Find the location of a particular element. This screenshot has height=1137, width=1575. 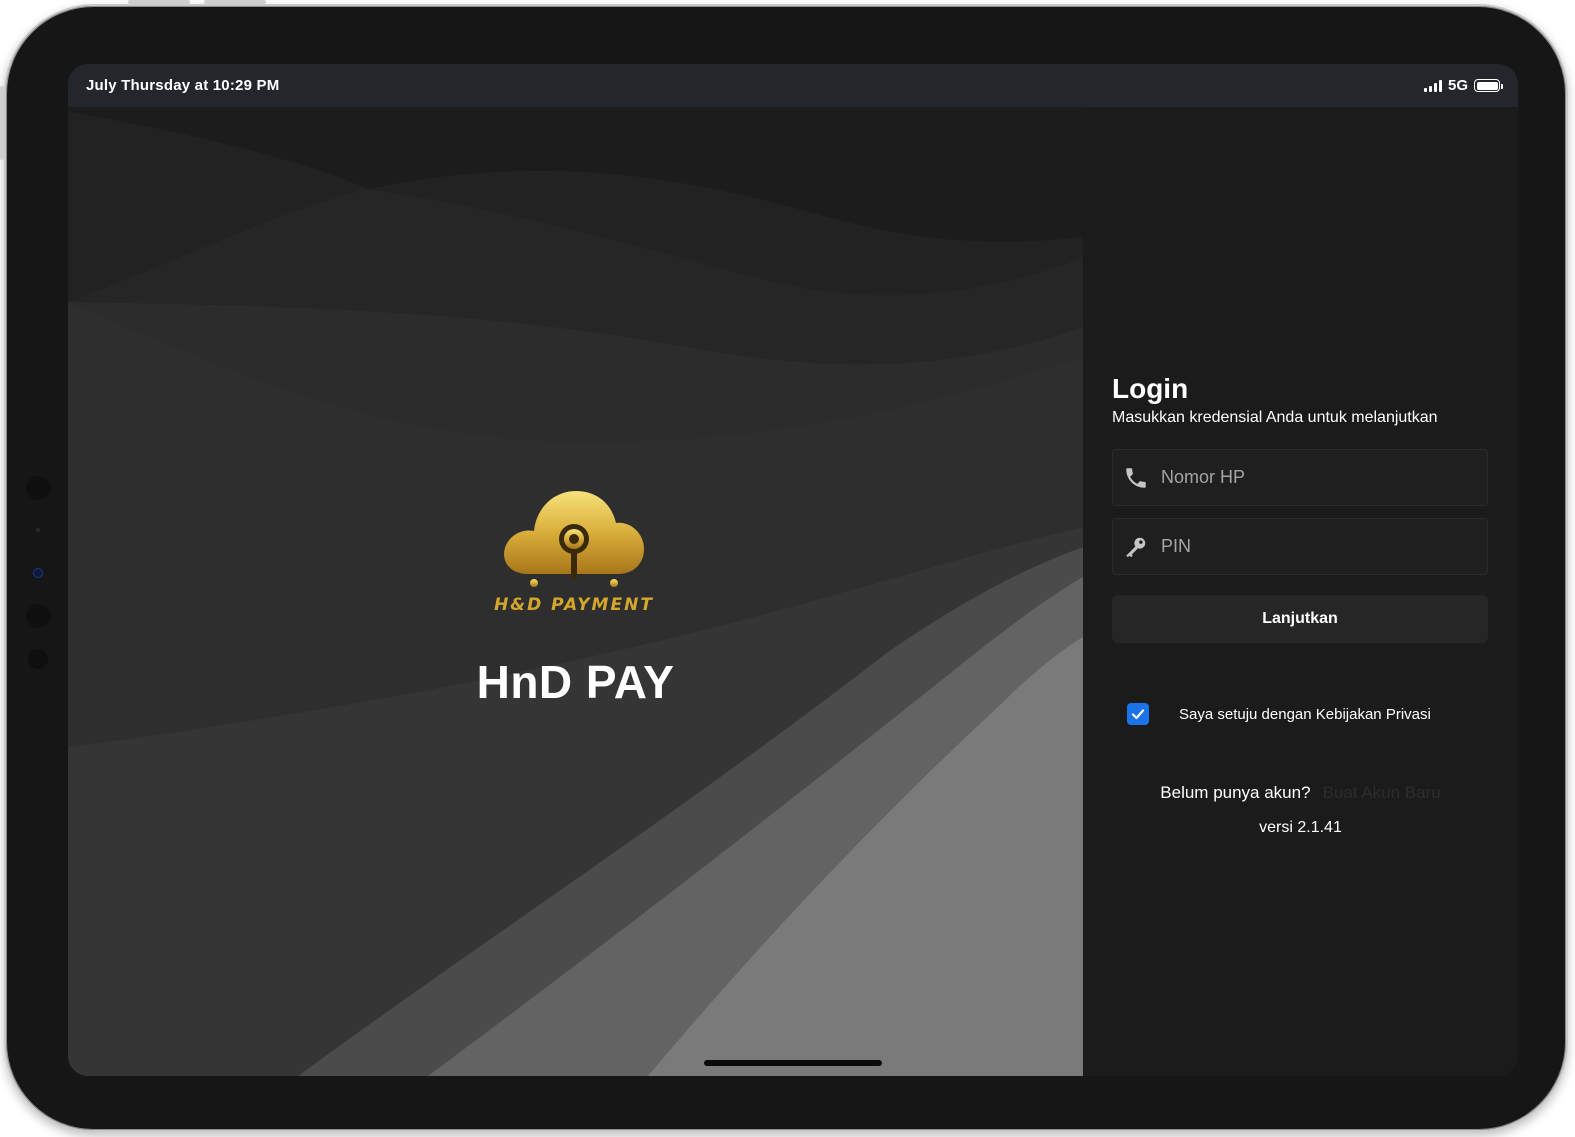

privacy-checkbox is located at coordinates (1138, 714).